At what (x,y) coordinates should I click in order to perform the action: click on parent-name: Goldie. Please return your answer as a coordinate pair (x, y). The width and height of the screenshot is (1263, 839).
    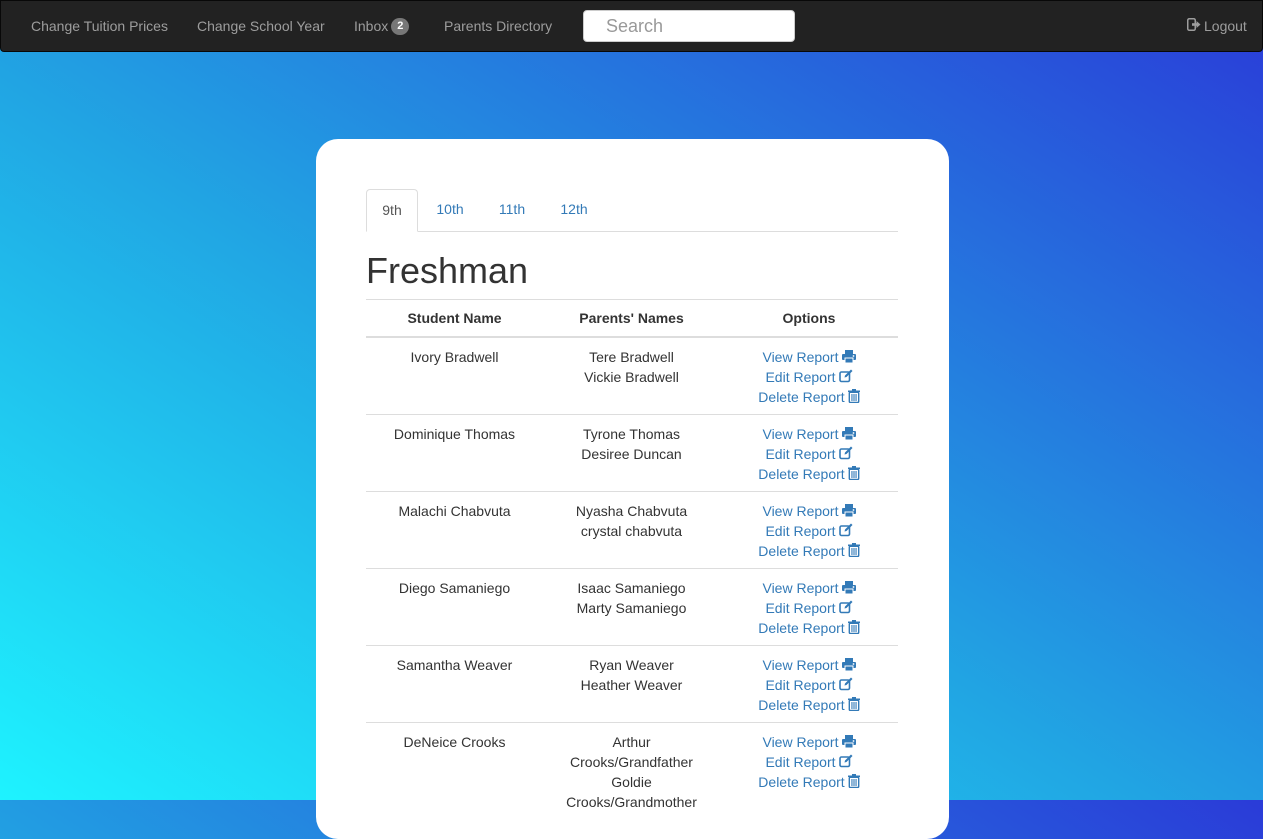
    Looking at the image, I should click on (631, 782).